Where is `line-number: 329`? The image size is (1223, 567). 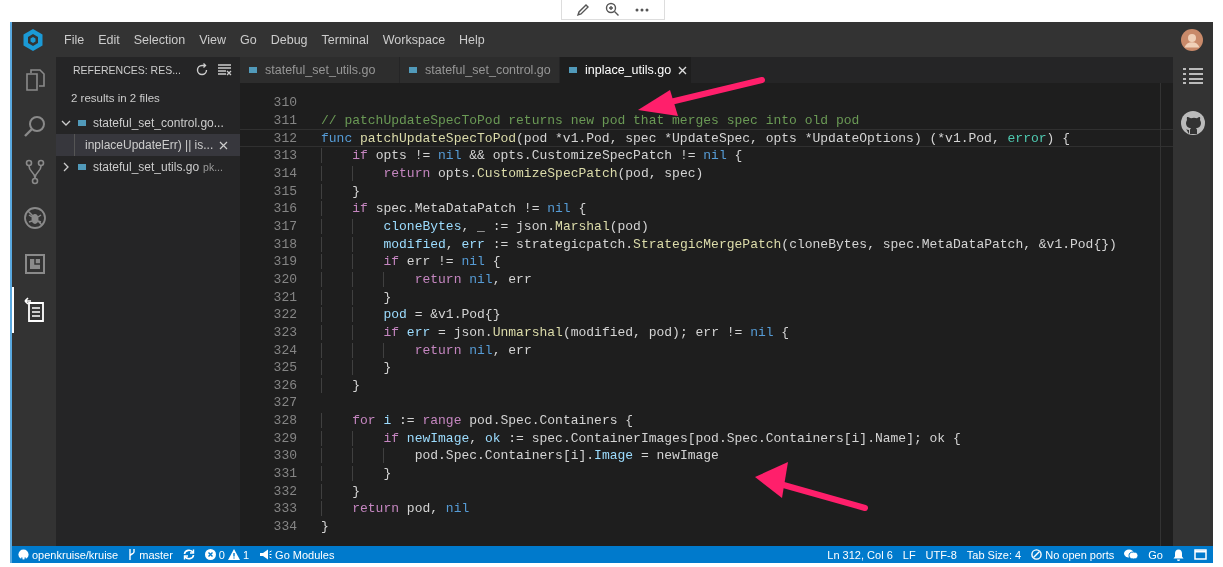 line-number: 329 is located at coordinates (284, 438).